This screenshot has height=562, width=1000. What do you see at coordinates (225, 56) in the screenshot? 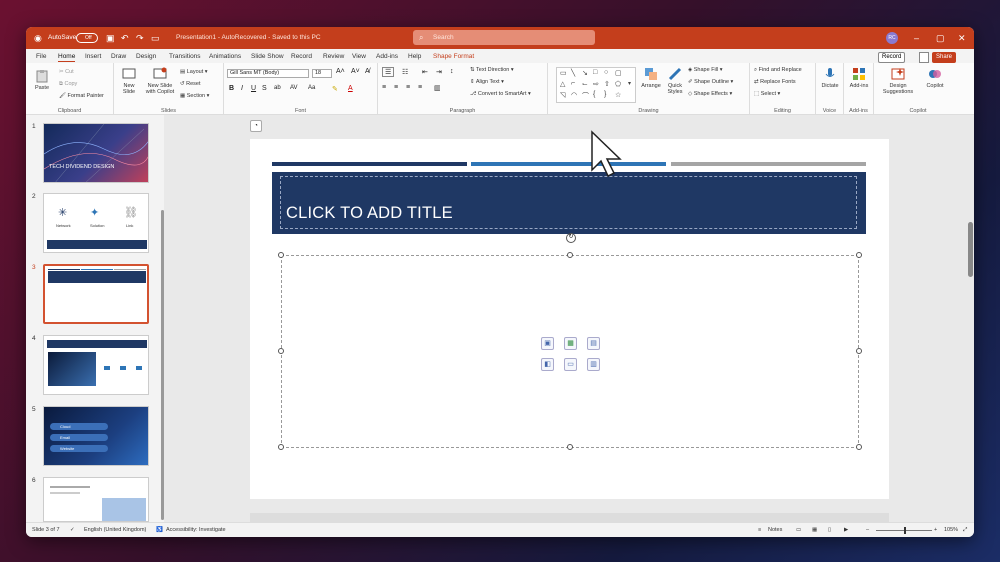
I see `tab-animations: Animations` at bounding box center [225, 56].